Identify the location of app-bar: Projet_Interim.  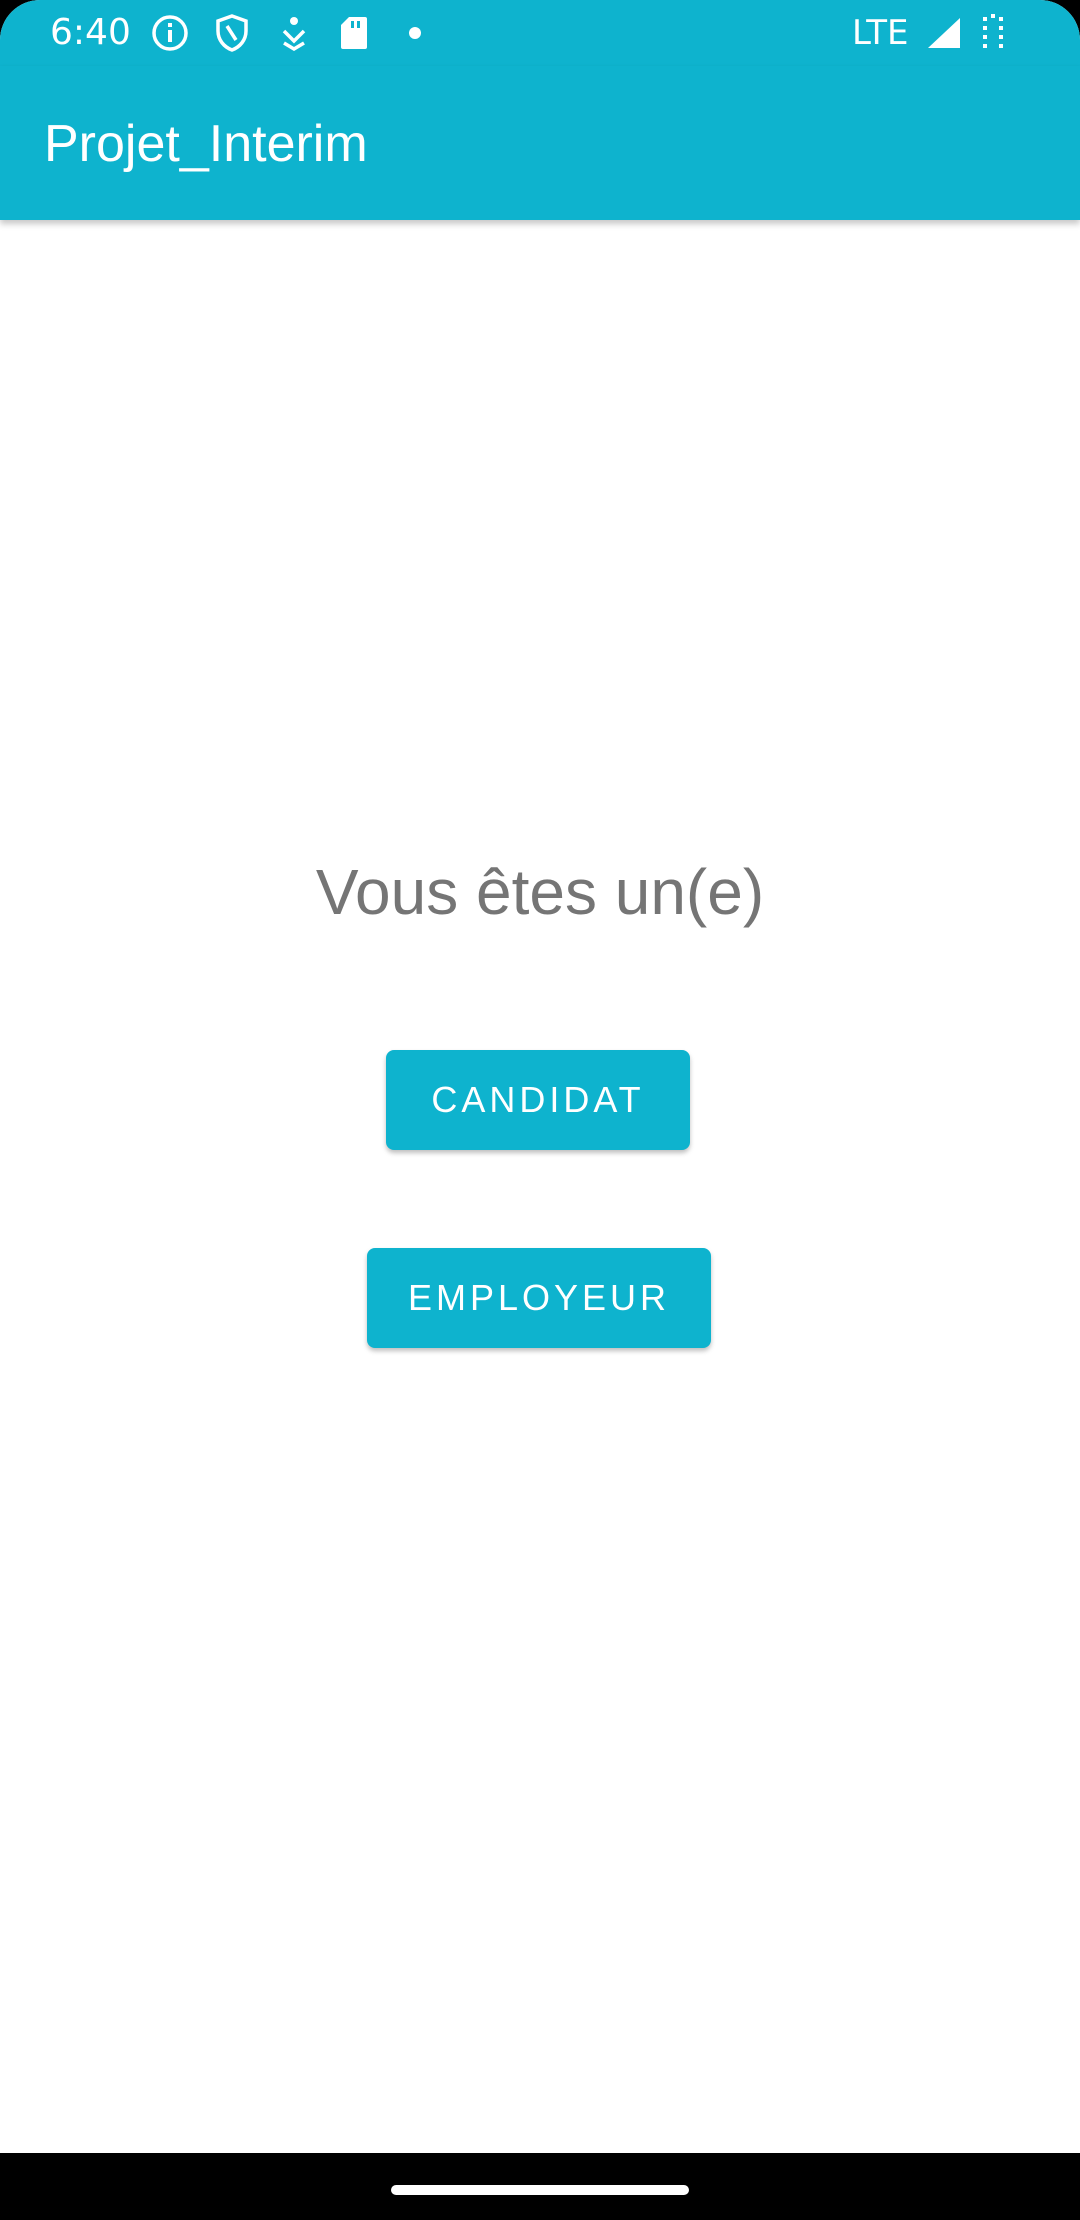
(540, 143).